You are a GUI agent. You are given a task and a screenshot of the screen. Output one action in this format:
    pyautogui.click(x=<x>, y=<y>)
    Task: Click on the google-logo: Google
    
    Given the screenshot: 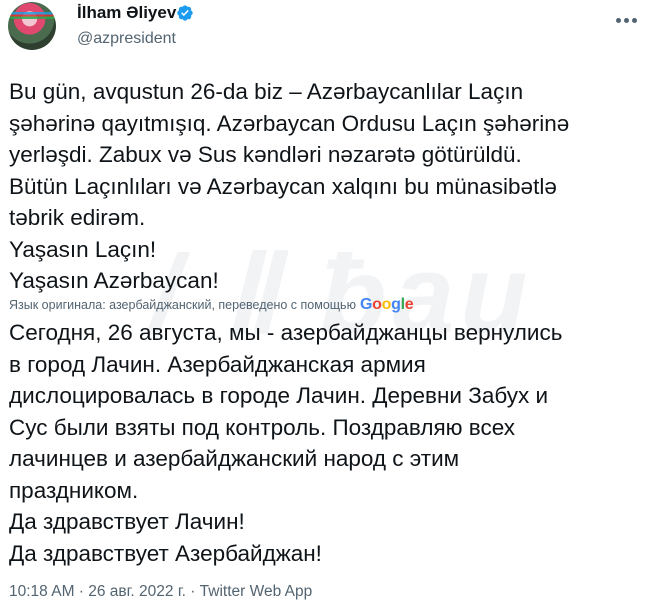 What is the action you would take?
    pyautogui.click(x=386, y=304)
    